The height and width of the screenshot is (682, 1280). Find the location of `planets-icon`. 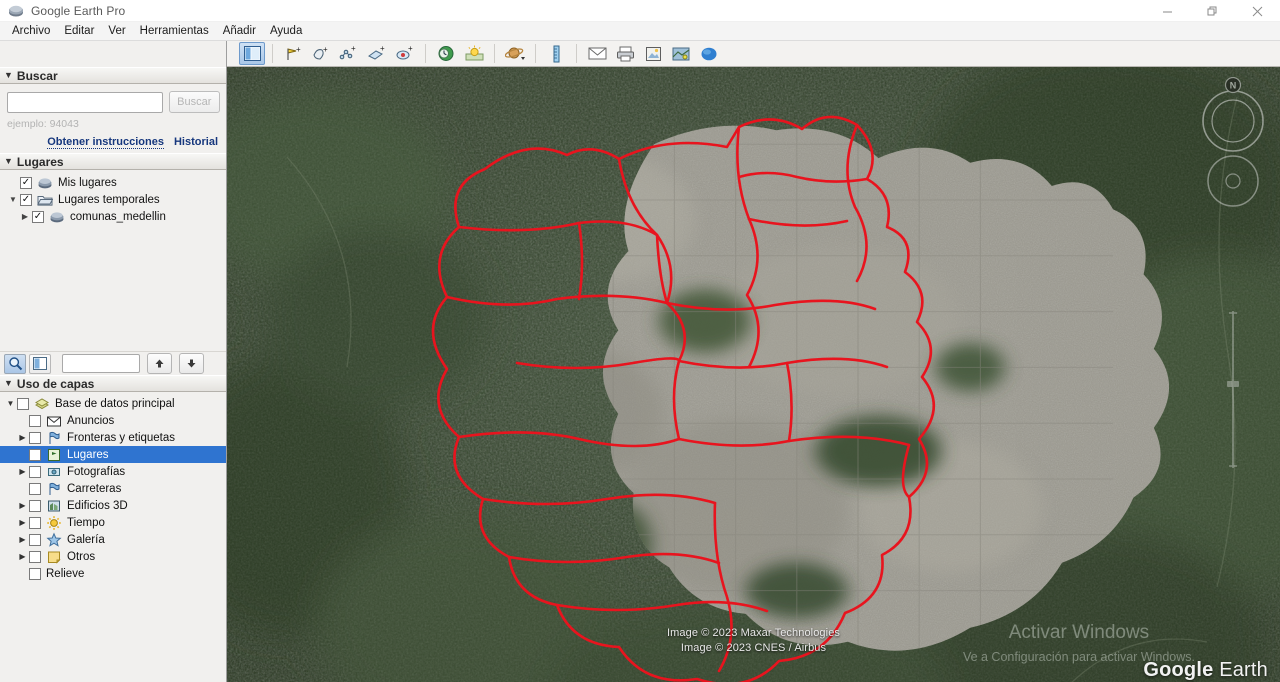

planets-icon is located at coordinates (514, 53).